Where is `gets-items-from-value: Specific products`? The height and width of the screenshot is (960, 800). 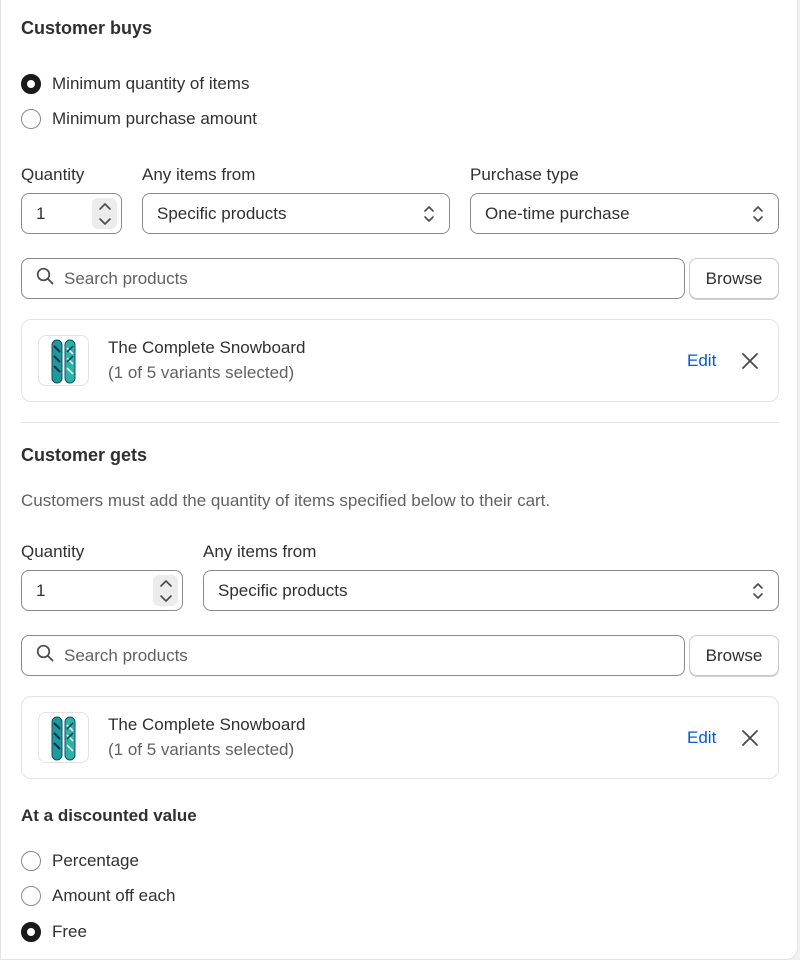
gets-items-from-value: Specific products is located at coordinates (283, 590).